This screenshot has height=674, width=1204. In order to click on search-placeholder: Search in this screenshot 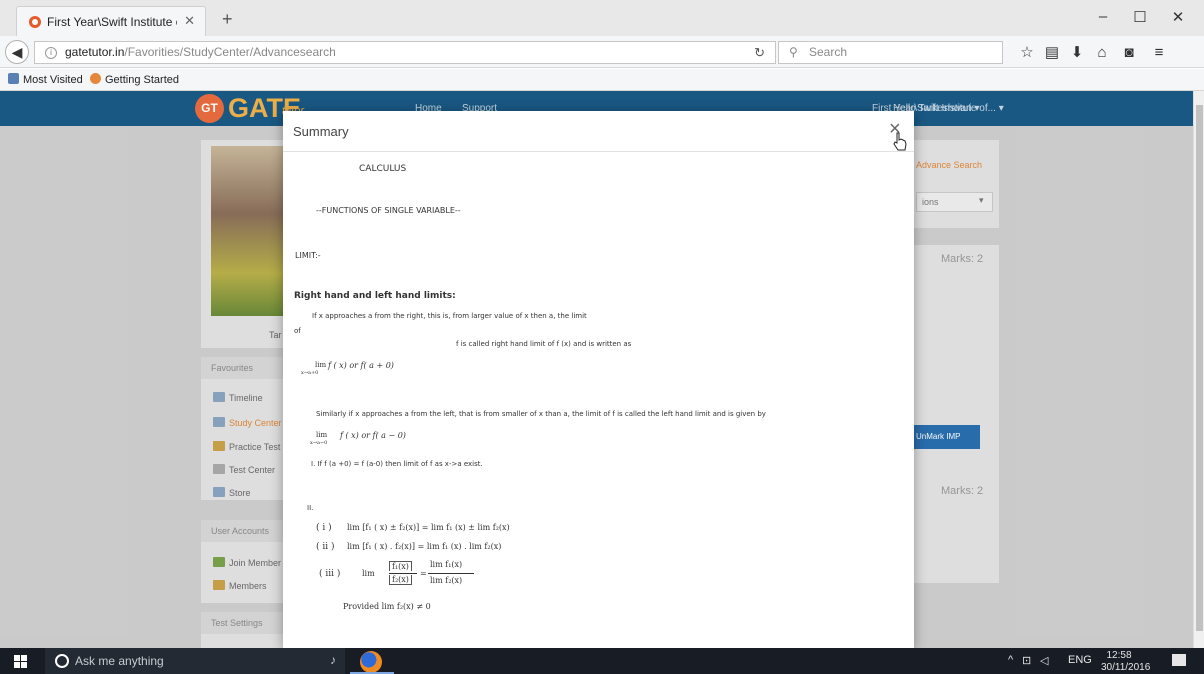, I will do `click(828, 52)`.